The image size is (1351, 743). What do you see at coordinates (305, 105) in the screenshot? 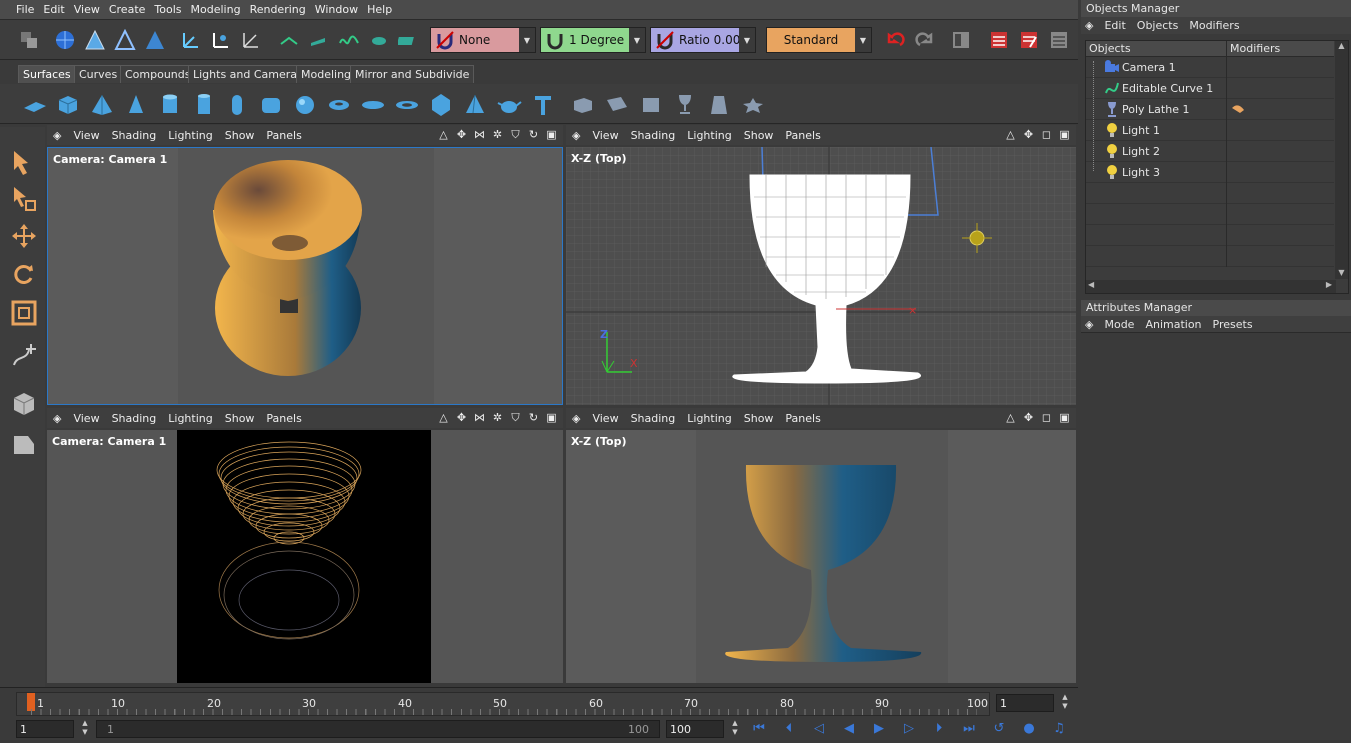
I see `sphere-icon` at bounding box center [305, 105].